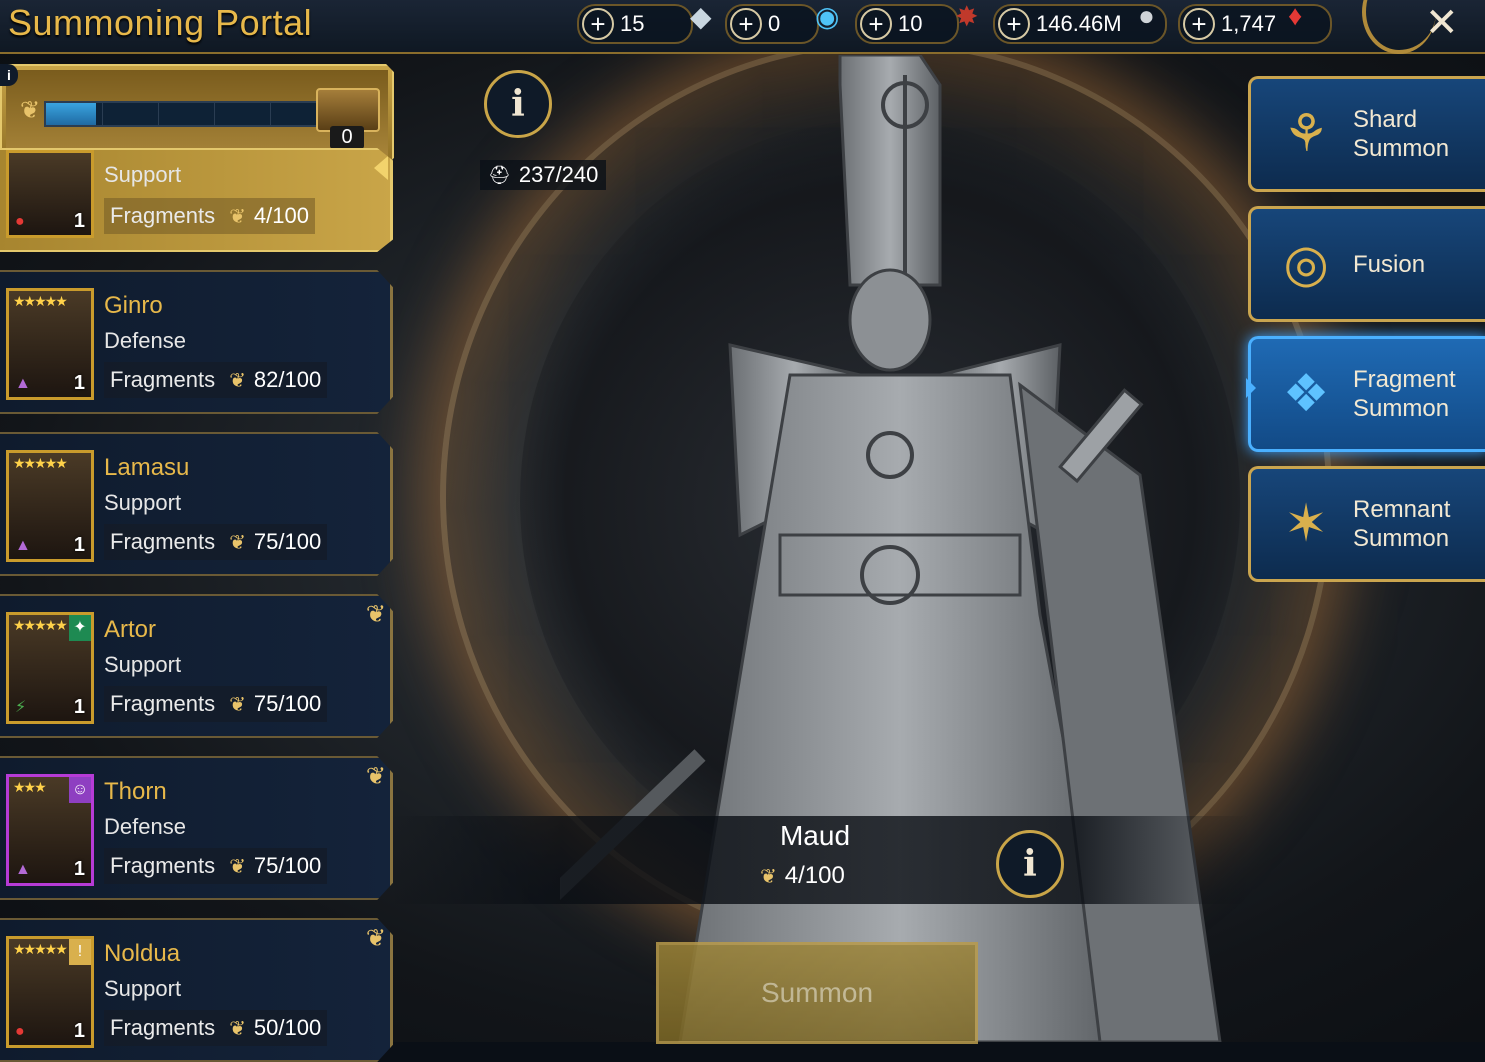 This screenshot has height=1062, width=1485. What do you see at coordinates (910, 23) in the screenshot?
I see `tokens-value: 10` at bounding box center [910, 23].